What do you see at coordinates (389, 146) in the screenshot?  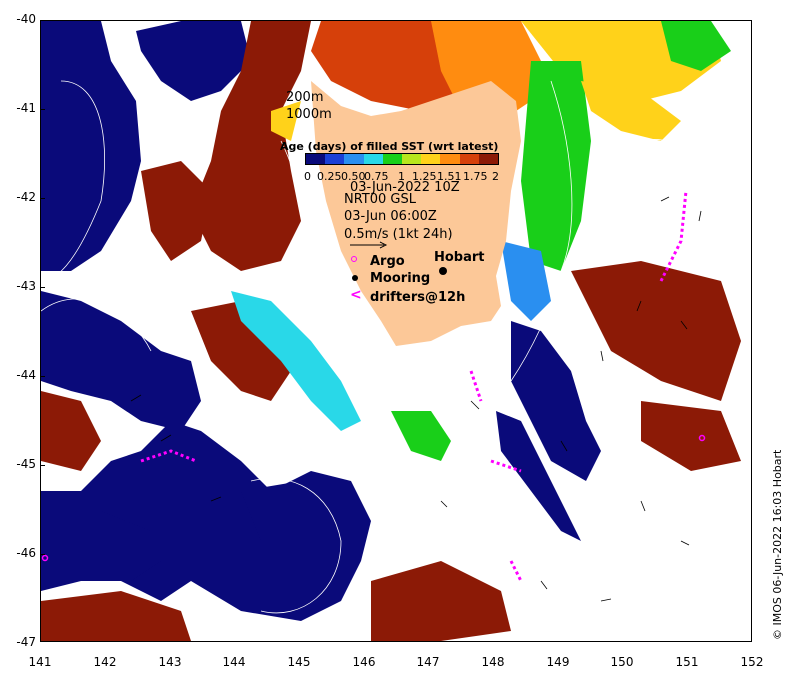 I see `colorbar-title: Age (days) of filled SST (wrt latest)` at bounding box center [389, 146].